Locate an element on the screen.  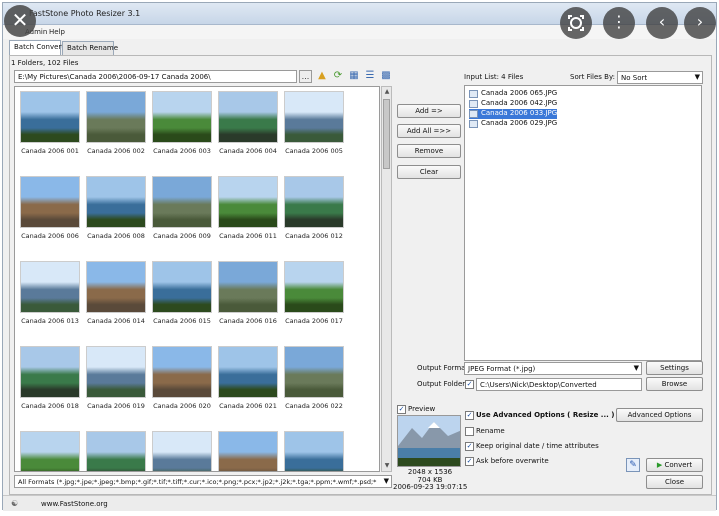
thumbnail-caption: Canada 2006 012 is located at coordinates (314, 236).